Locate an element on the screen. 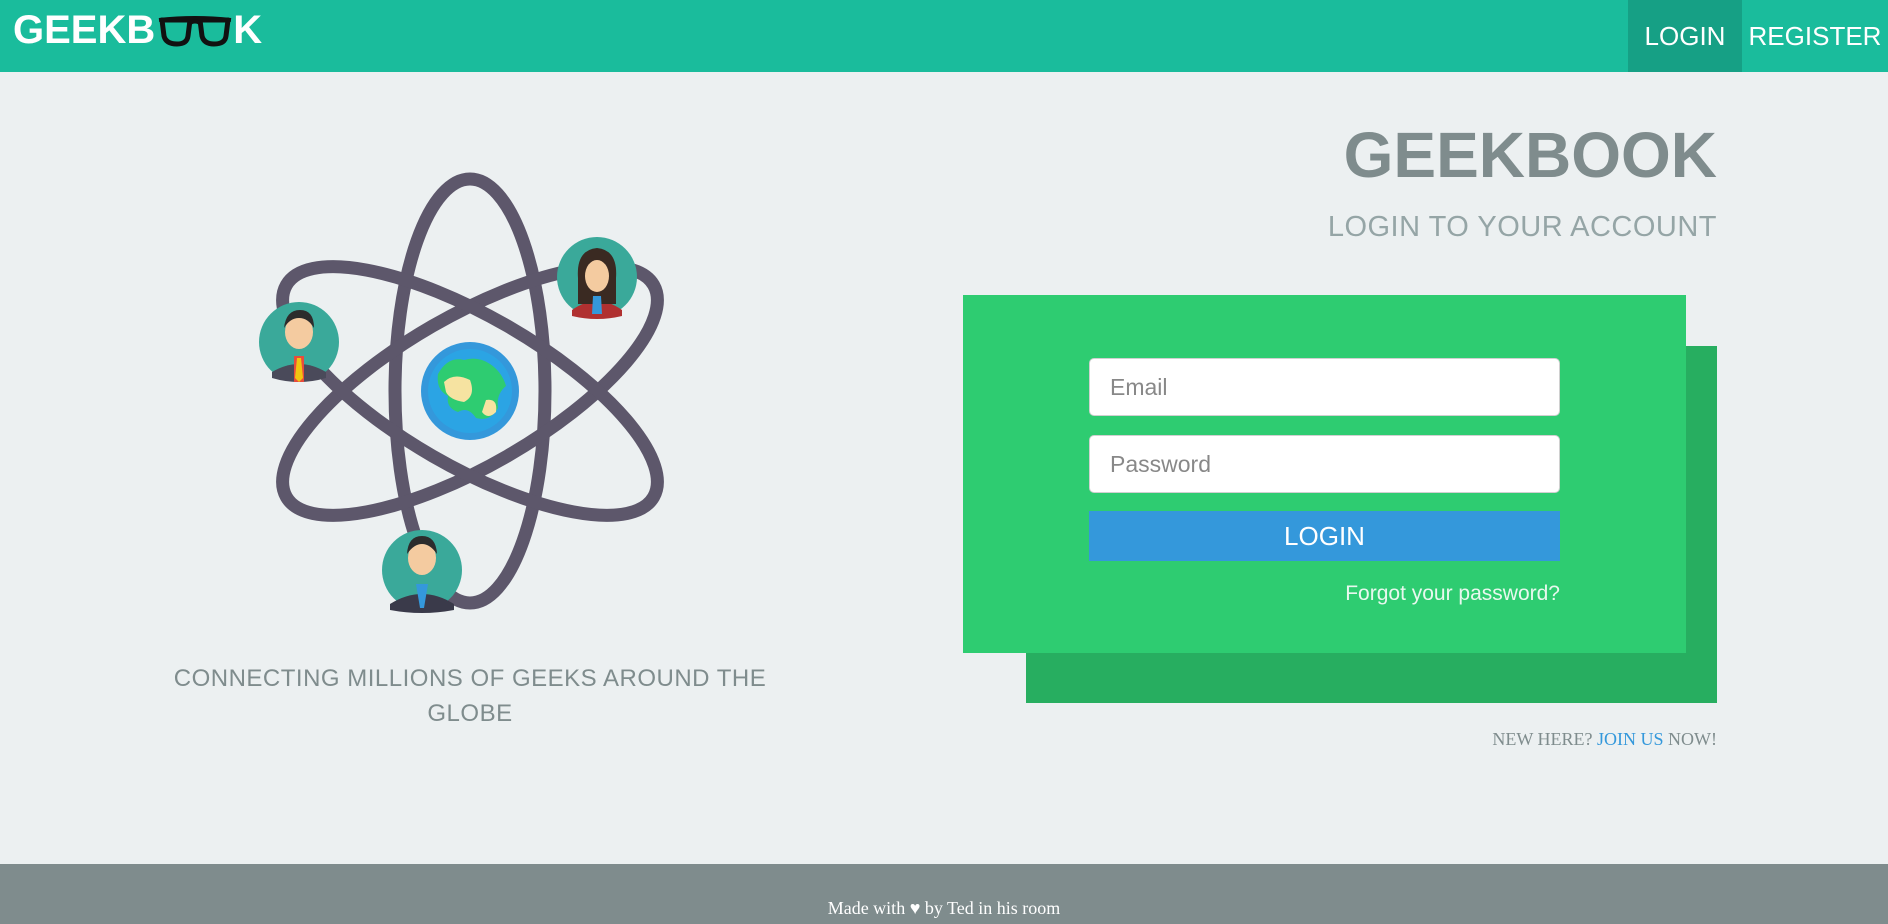 This screenshot has height=924, width=1888. new-here-prefix: NEW HERE? is located at coordinates (1544, 739).